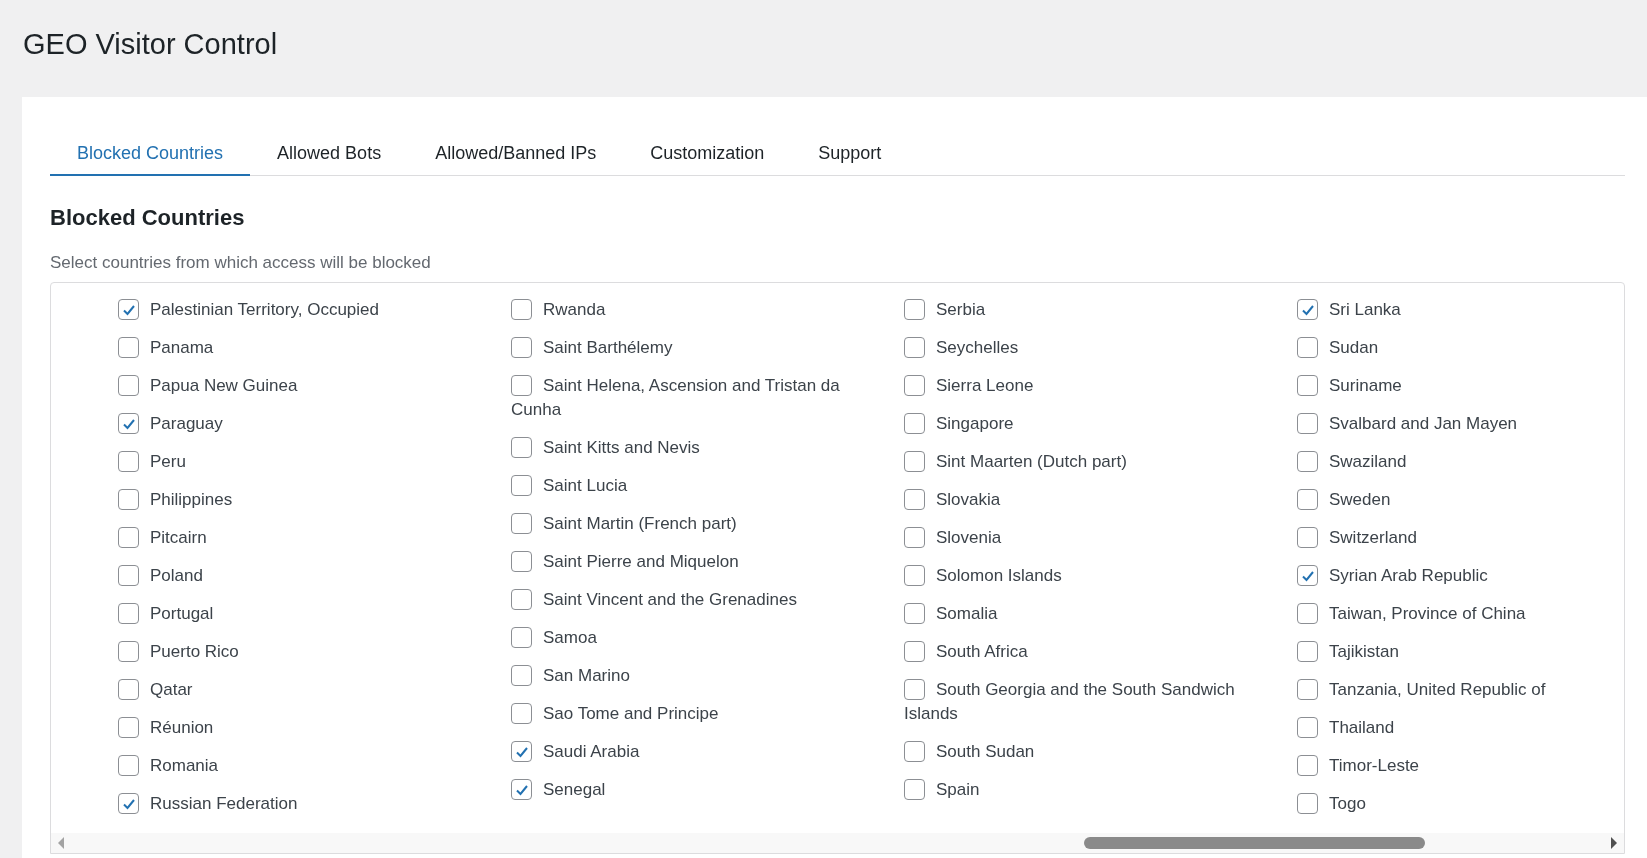 The width and height of the screenshot is (1647, 858). Describe the element at coordinates (1472, 462) in the screenshot. I see `country-checkbox-label: Swaziland` at that location.